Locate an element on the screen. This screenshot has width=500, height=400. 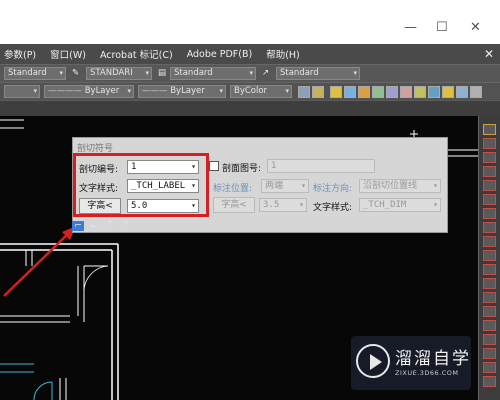
layer-icon is located at coordinates (304, 92).